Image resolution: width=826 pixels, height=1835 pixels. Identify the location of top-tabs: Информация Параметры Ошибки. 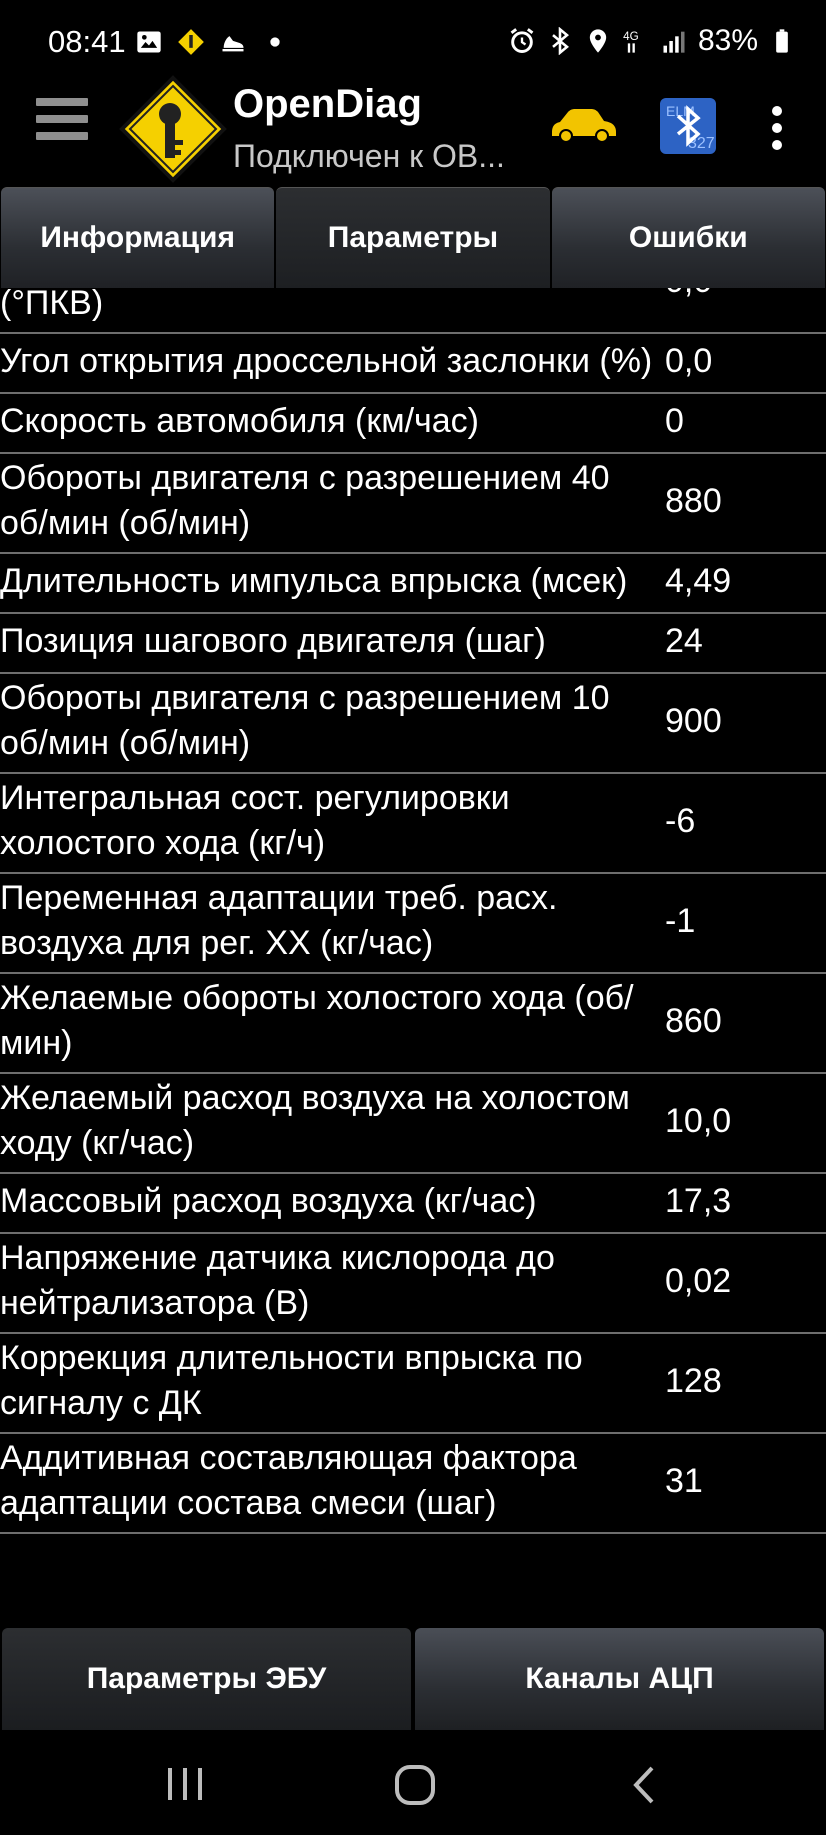
(413, 237).